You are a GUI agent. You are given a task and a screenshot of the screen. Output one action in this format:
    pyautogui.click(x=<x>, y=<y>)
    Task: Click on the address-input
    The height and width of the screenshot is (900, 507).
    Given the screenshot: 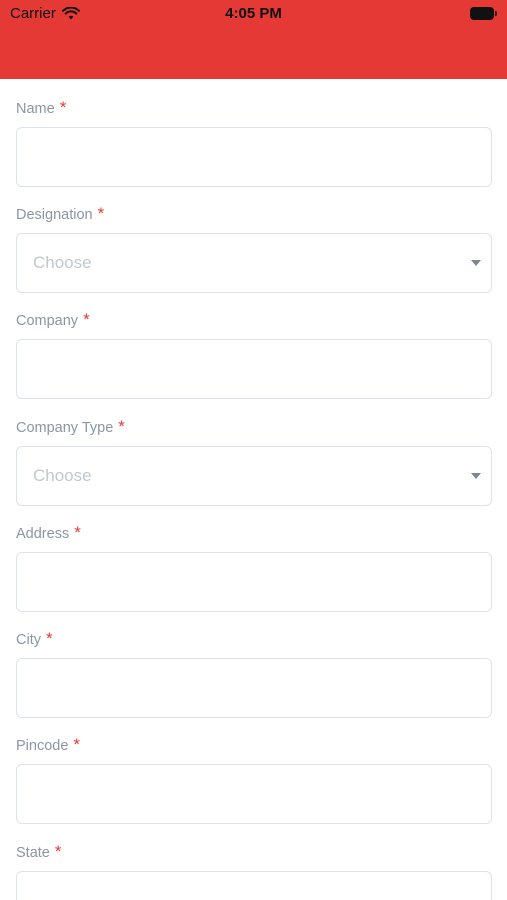 What is the action you would take?
    pyautogui.click(x=254, y=582)
    